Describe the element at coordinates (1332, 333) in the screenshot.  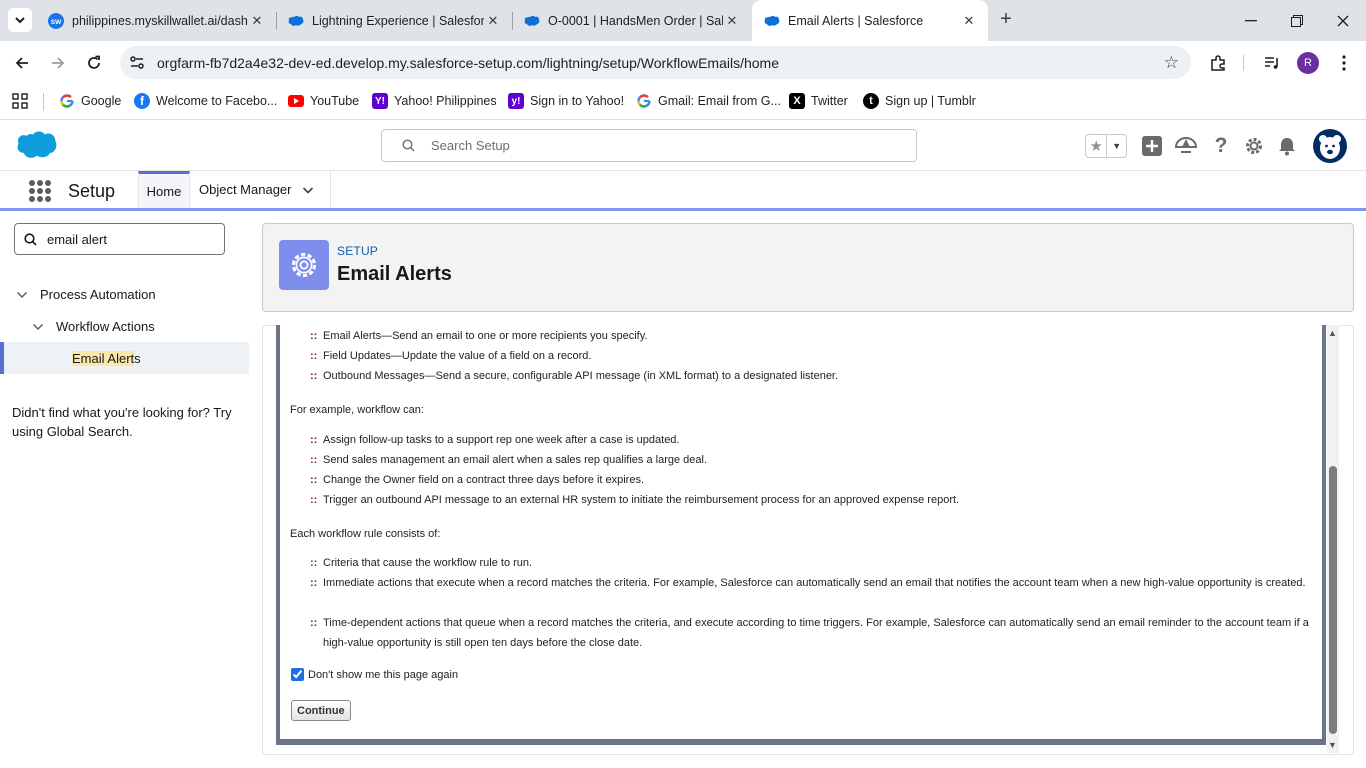
I see `scroll-up-icon: ▲` at that location.